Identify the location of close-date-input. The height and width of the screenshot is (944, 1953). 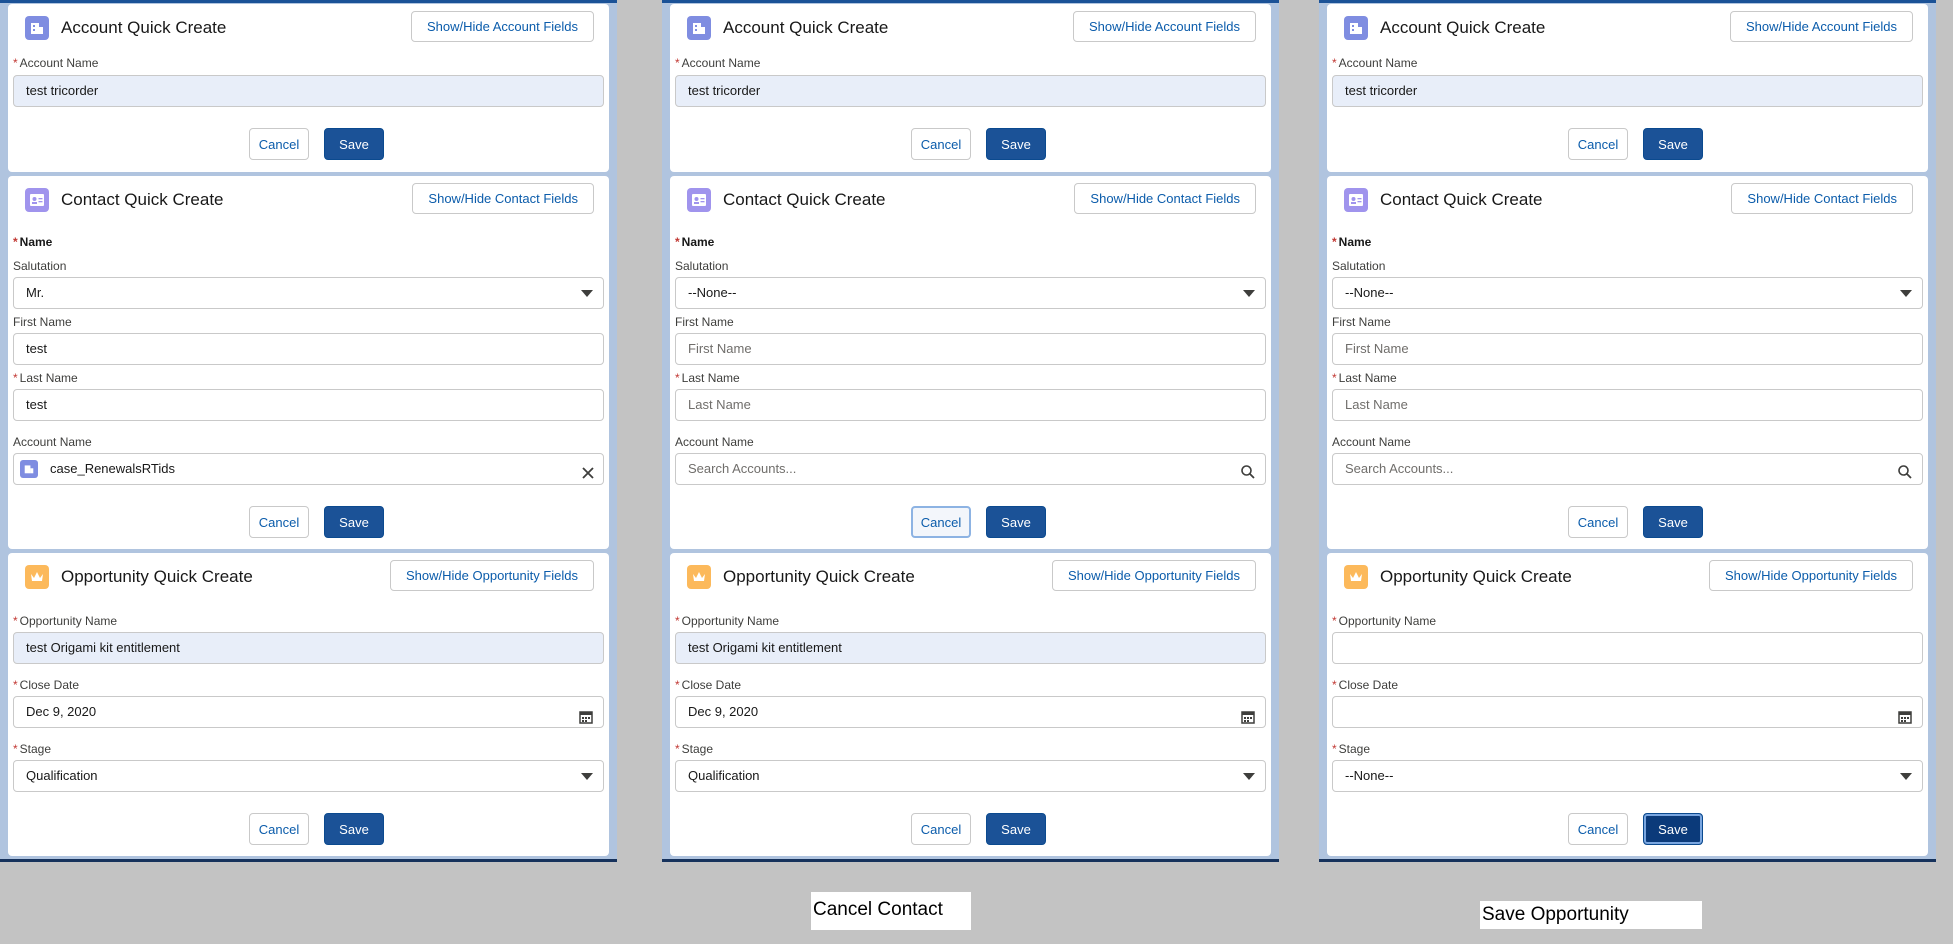
(1627, 712).